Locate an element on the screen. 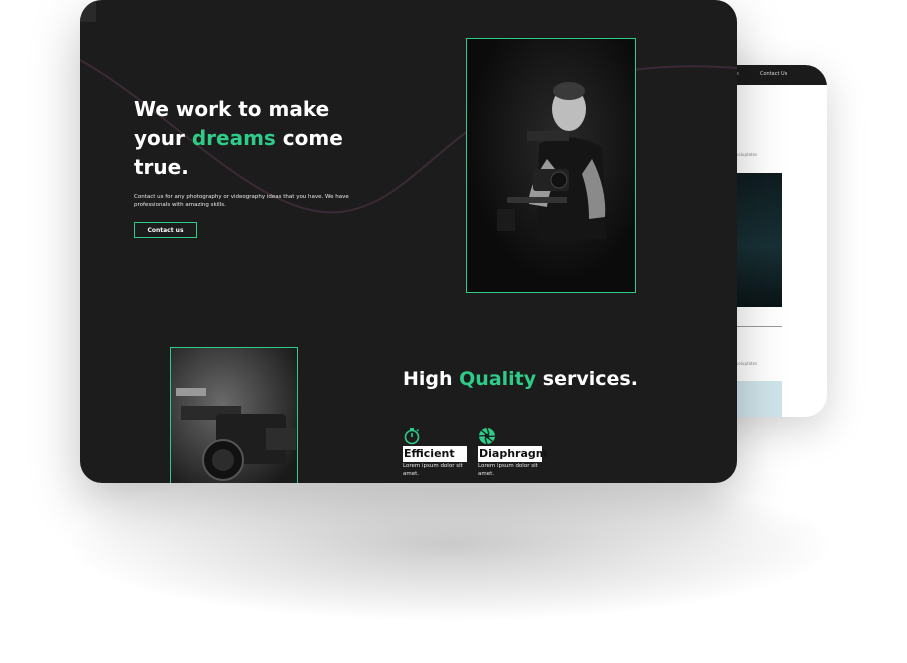  hero-title-accent: dreams is located at coordinates (233, 138).